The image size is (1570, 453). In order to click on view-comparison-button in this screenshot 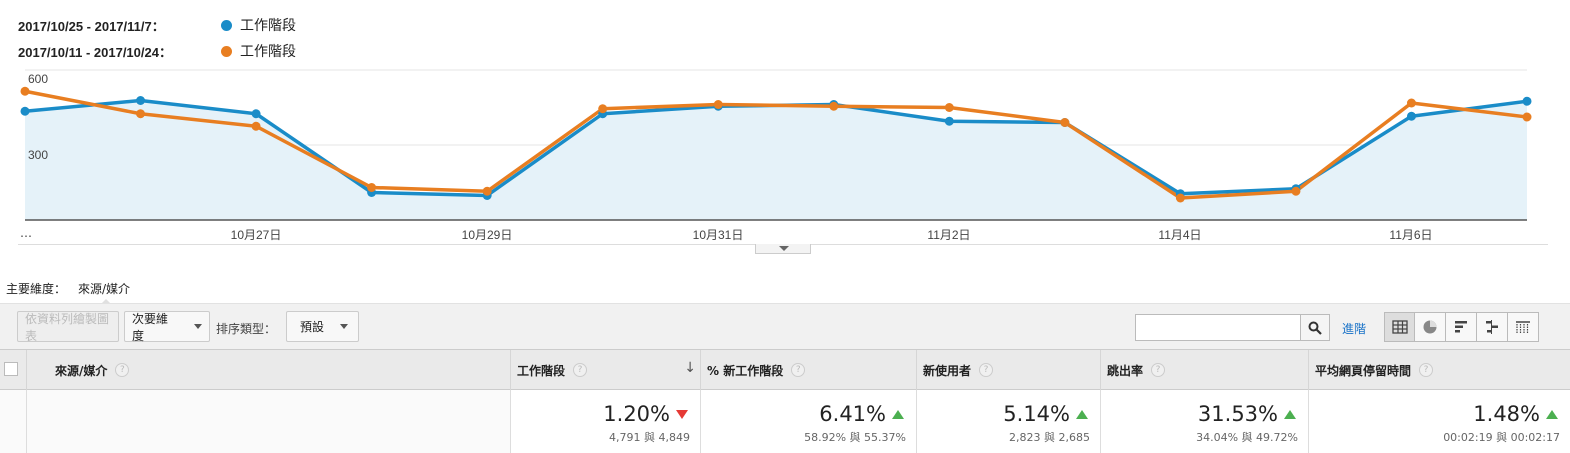, I will do `click(1492, 327)`.